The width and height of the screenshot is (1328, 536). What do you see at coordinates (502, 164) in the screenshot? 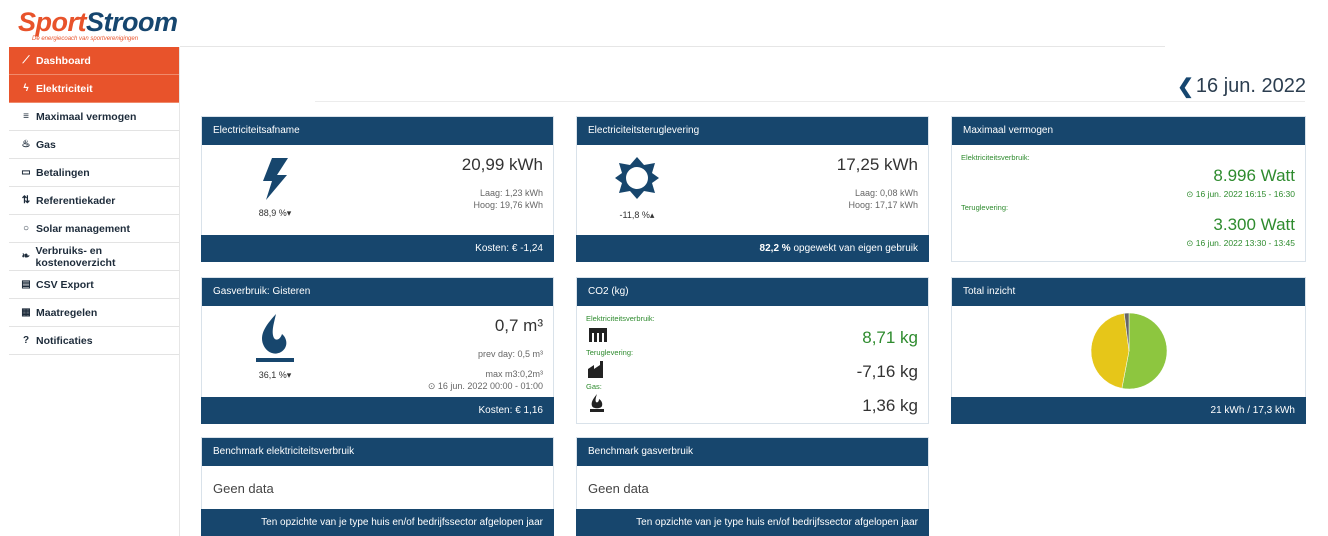
I see `consumption-value: 20,99 kWh` at bounding box center [502, 164].